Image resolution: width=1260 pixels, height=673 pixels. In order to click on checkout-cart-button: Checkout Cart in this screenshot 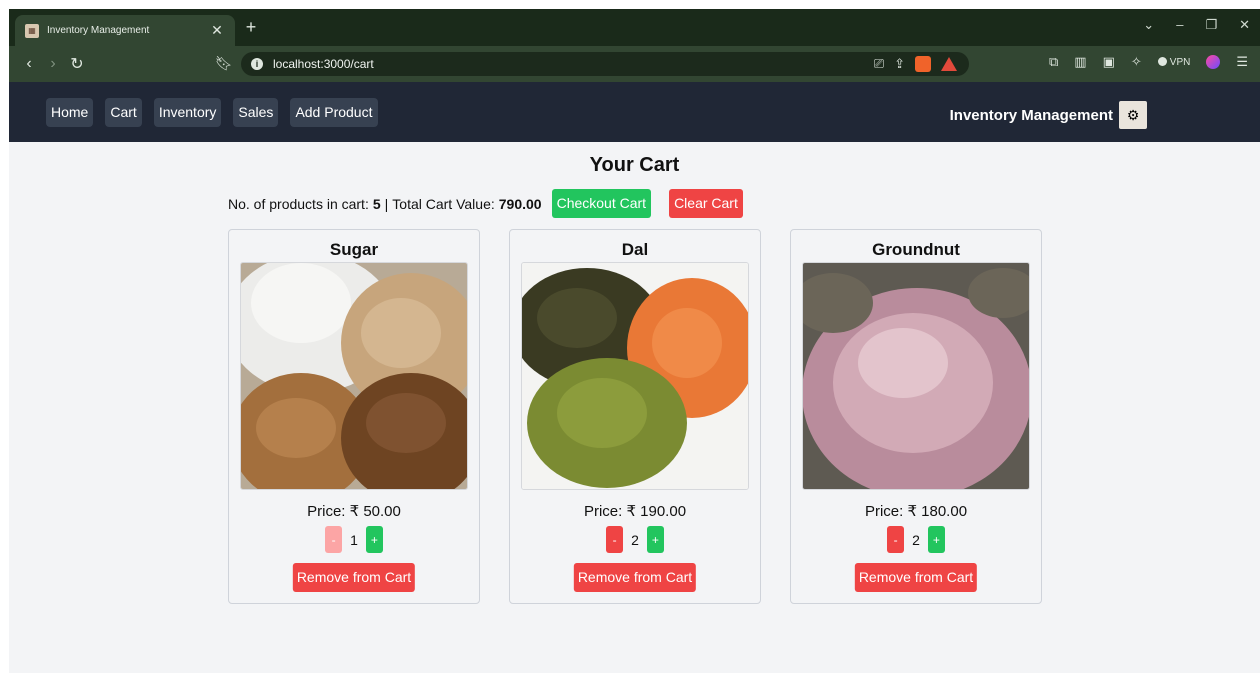, I will do `click(601, 203)`.